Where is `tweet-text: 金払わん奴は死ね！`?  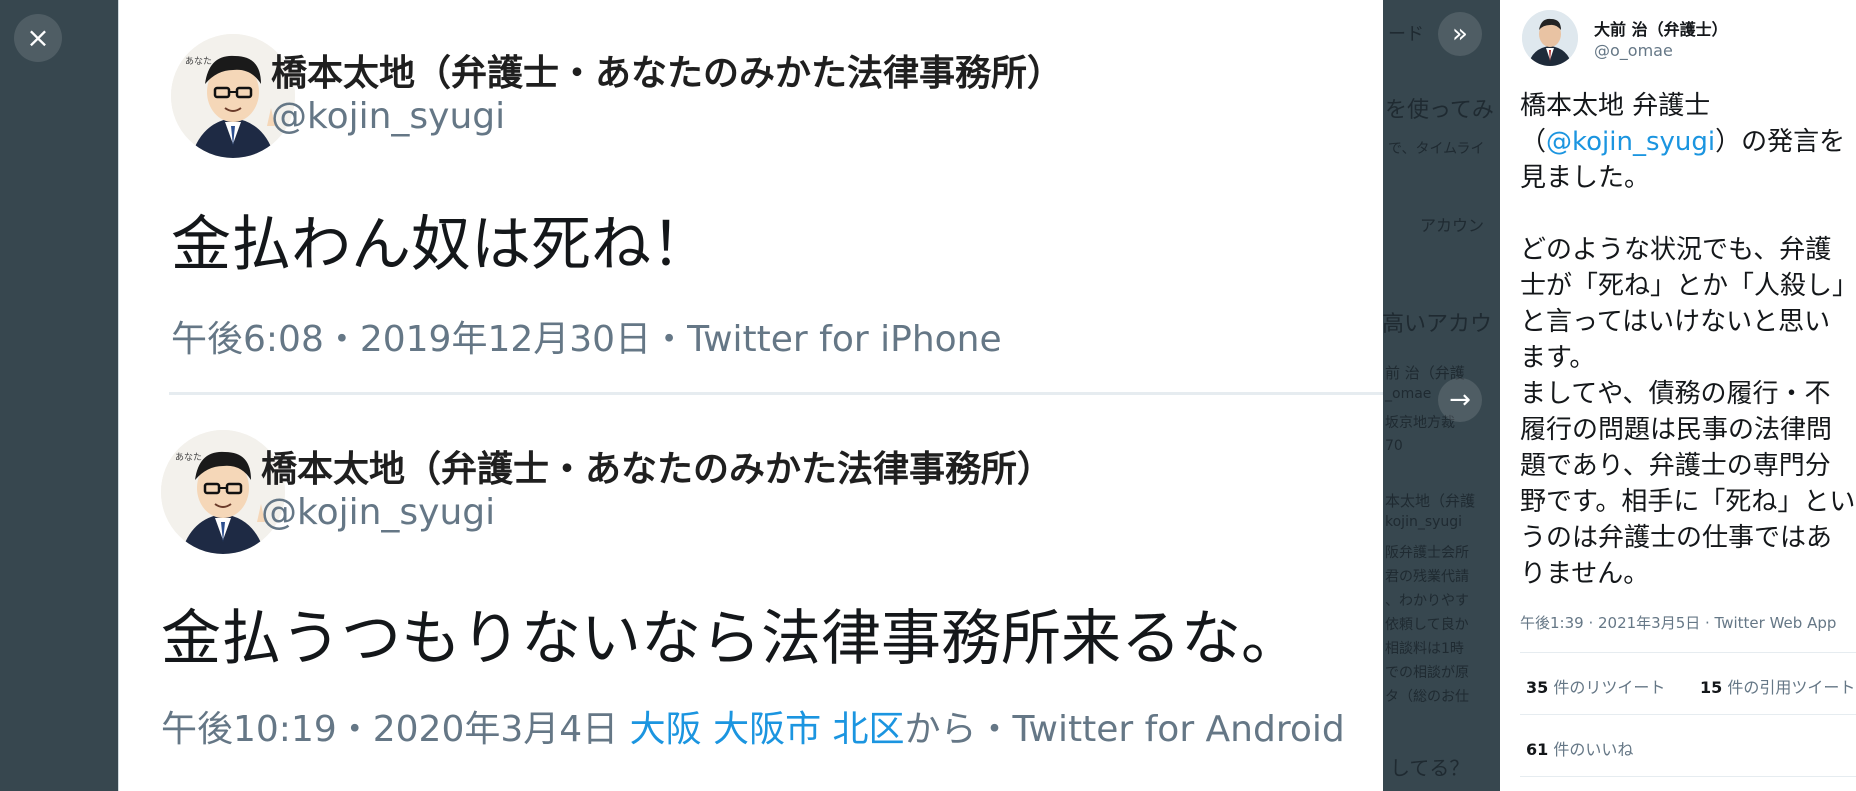
tweet-text: 金払わん奴は死ね！ is located at coordinates (441, 245).